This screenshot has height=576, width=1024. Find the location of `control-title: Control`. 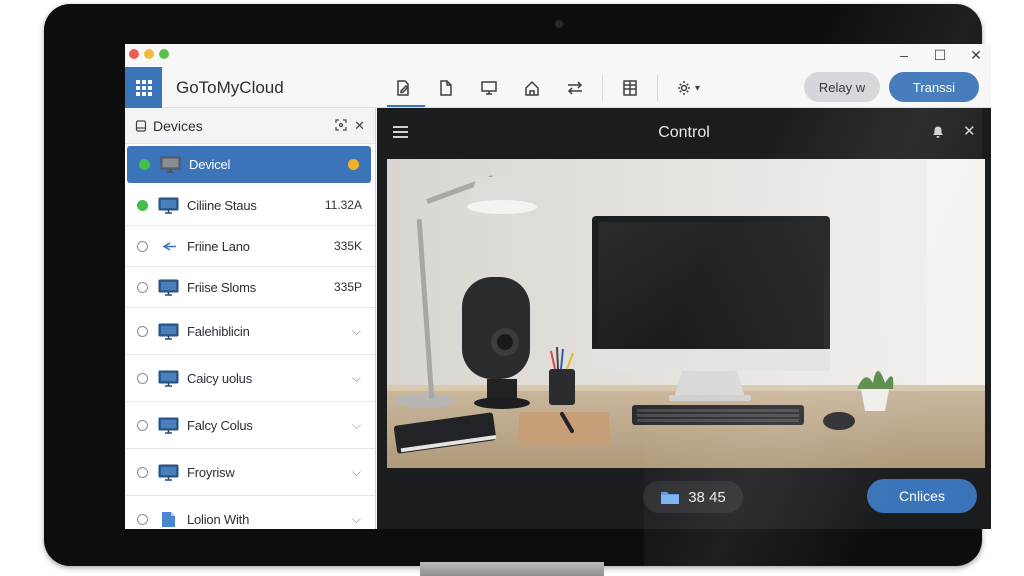

control-title: Control is located at coordinates (684, 132).